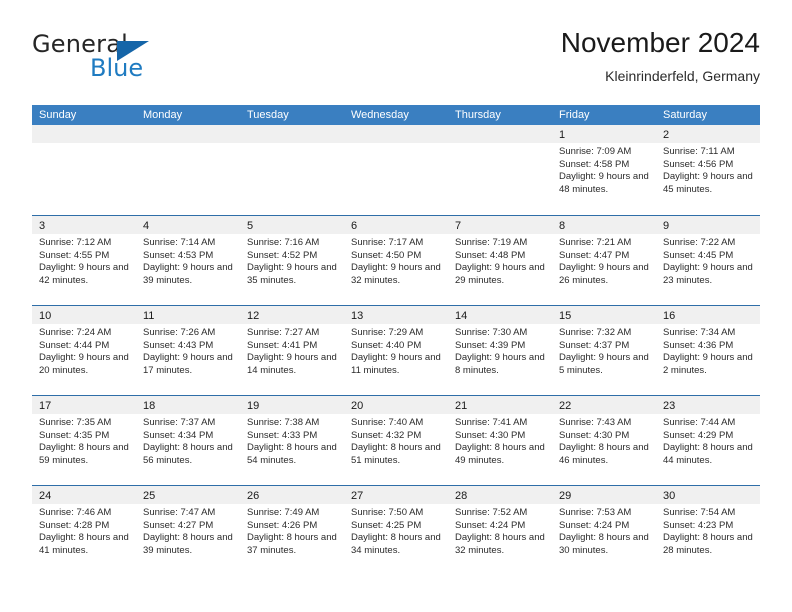  What do you see at coordinates (396, 364) in the screenshot?
I see `daylight-text: Daylight: 9 hours and 11 minutes.` at bounding box center [396, 364].